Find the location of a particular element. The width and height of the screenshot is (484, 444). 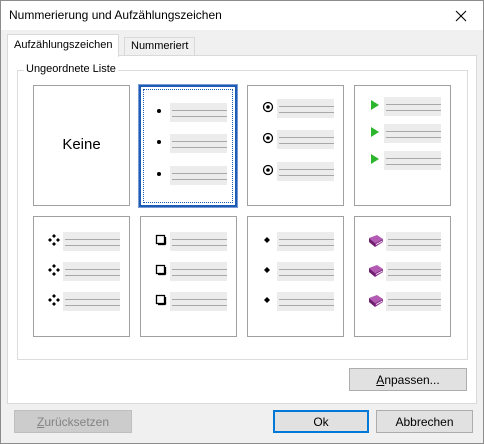

bullet-style-circle-dot is located at coordinates (295, 145).